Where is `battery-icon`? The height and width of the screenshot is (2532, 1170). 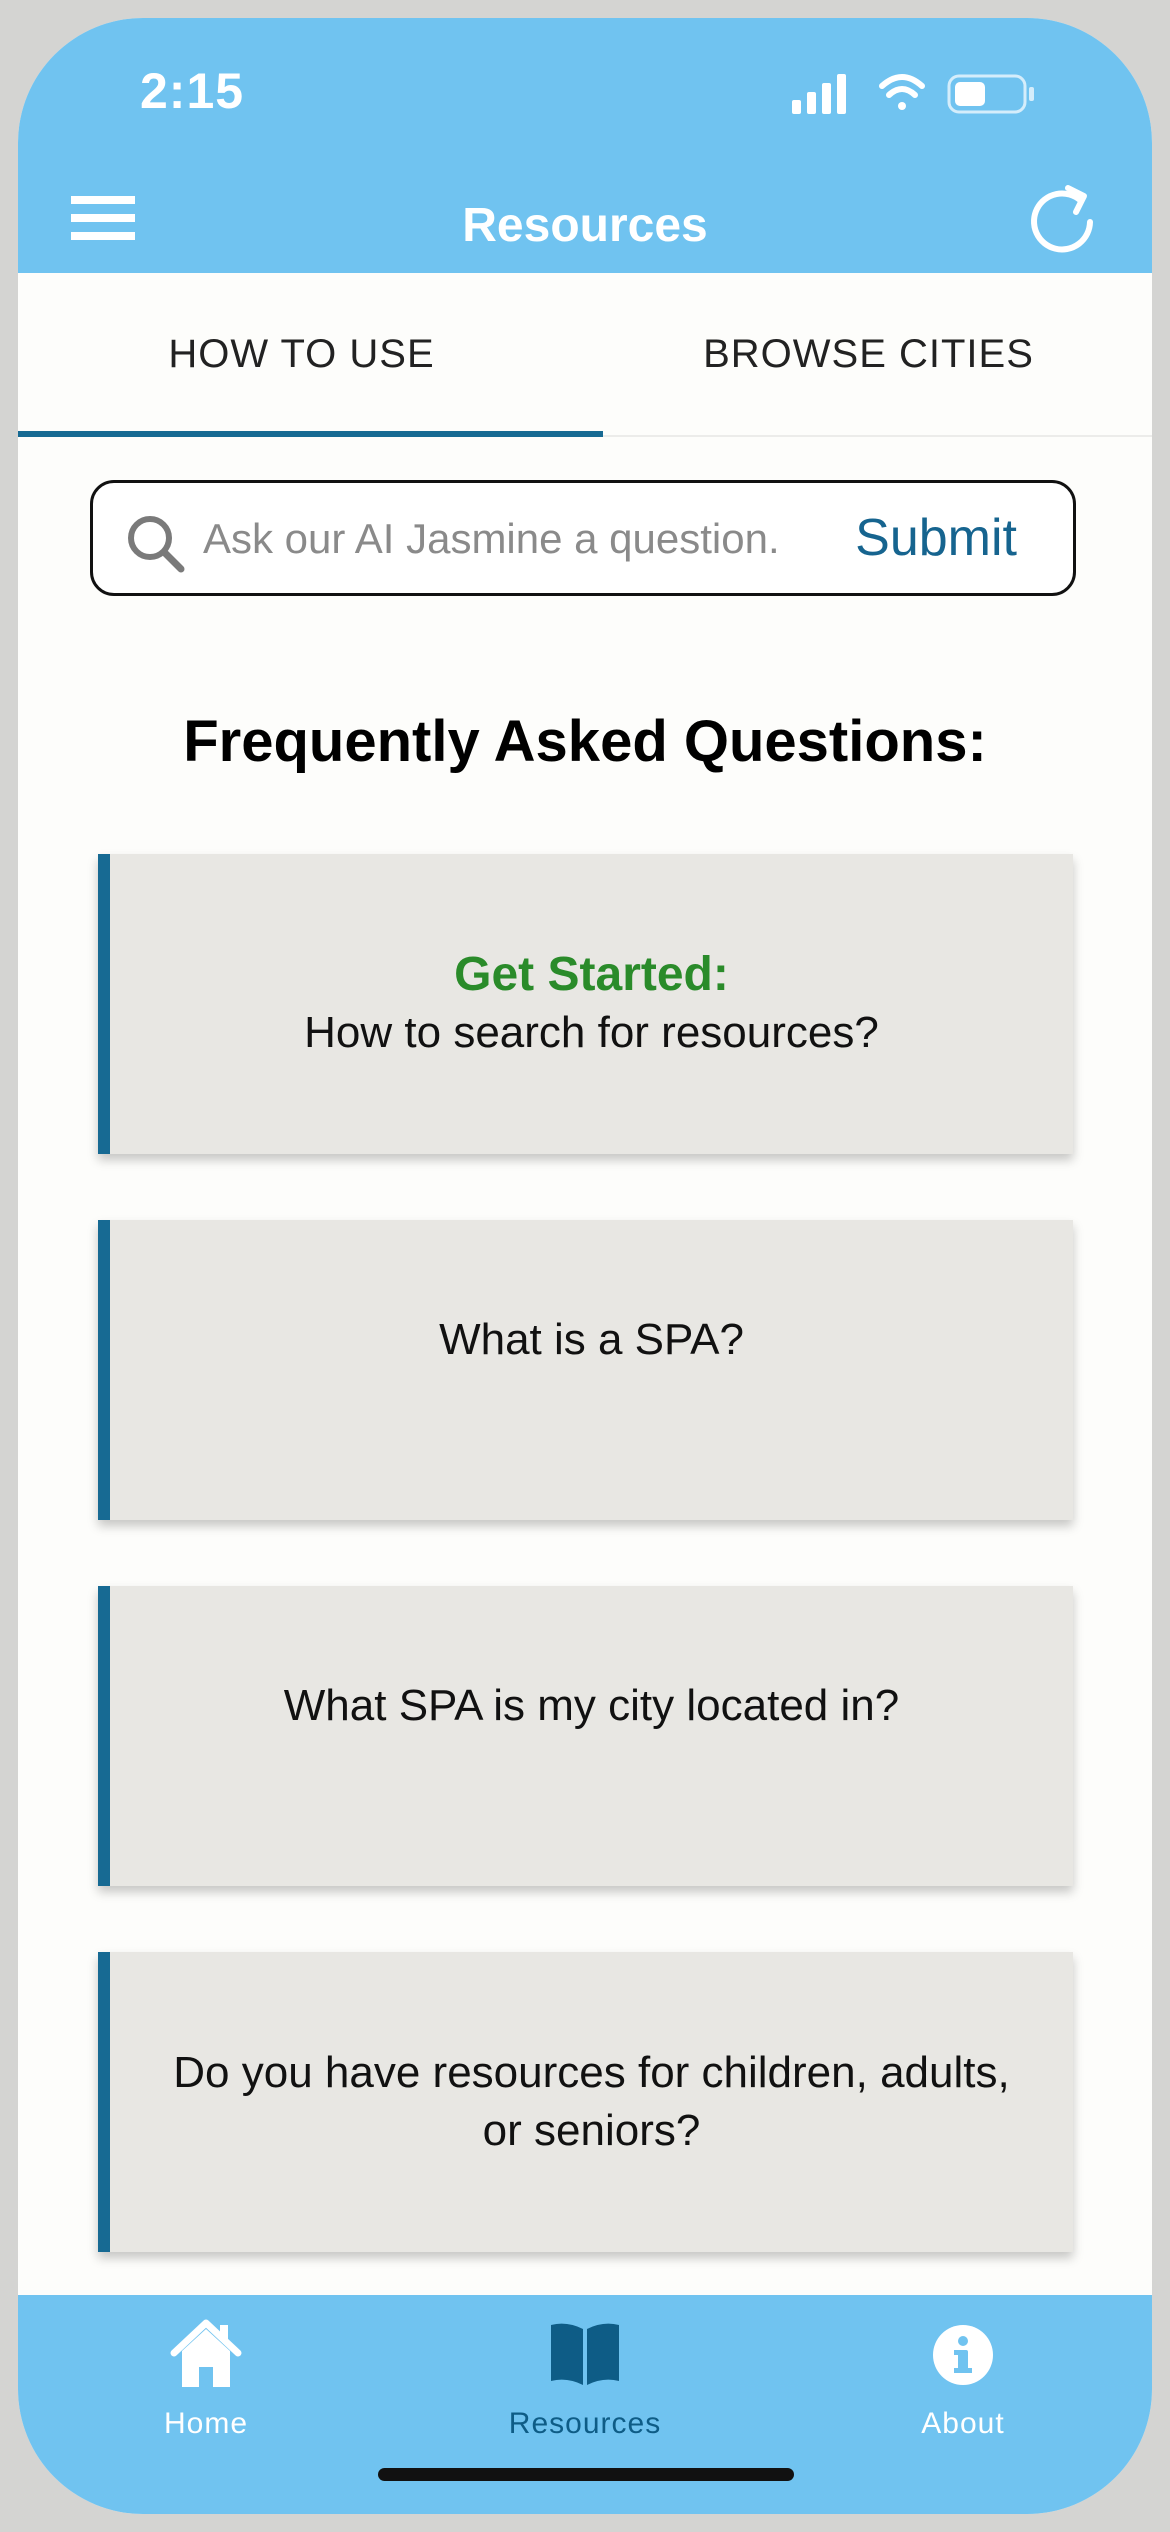 battery-icon is located at coordinates (990, 94).